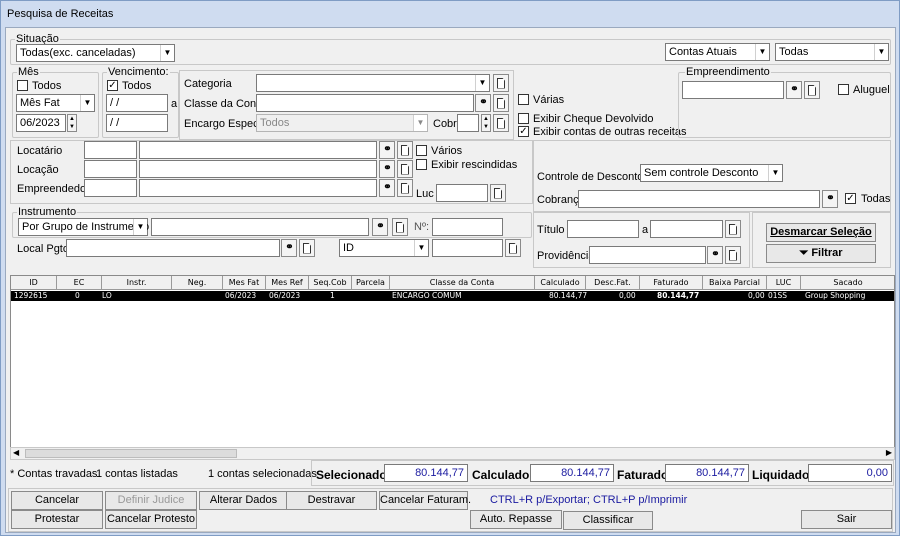 The height and width of the screenshot is (536, 900). I want to click on col-desc-fat: Desc.Fat., so click(613, 283).